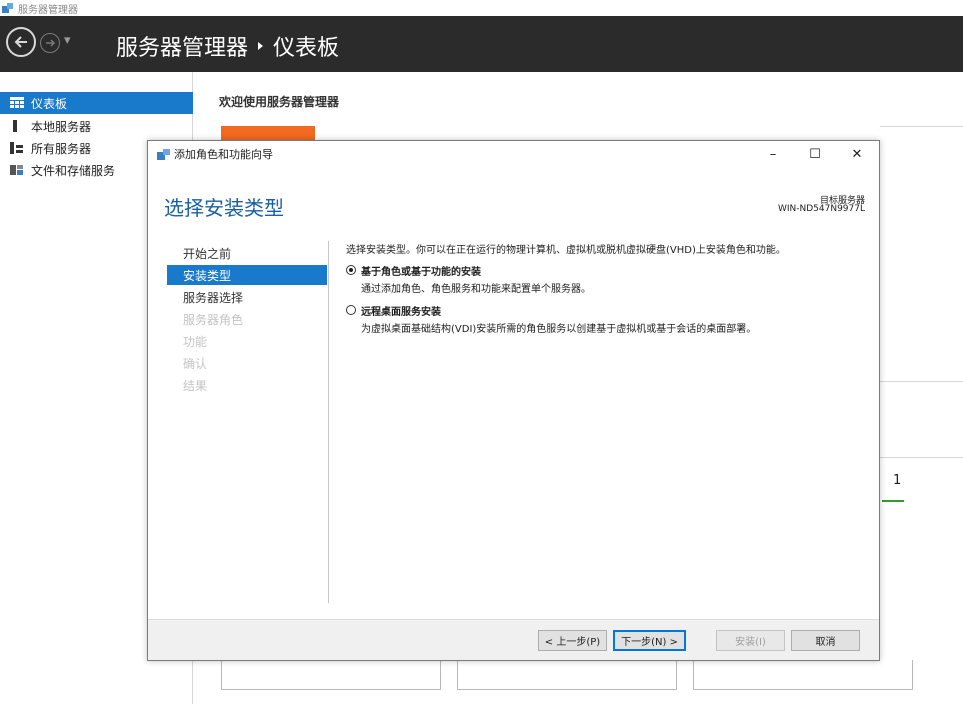 This screenshot has height=704, width=963. I want to click on cancel-button: 取消, so click(825, 640).